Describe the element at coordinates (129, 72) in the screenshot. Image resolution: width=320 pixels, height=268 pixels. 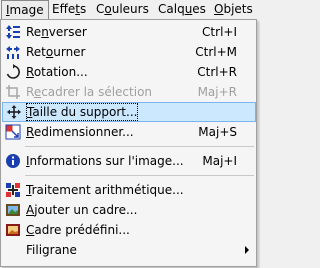
I see `menu-item-rotation: Rotation... Ctrl+R` at that location.